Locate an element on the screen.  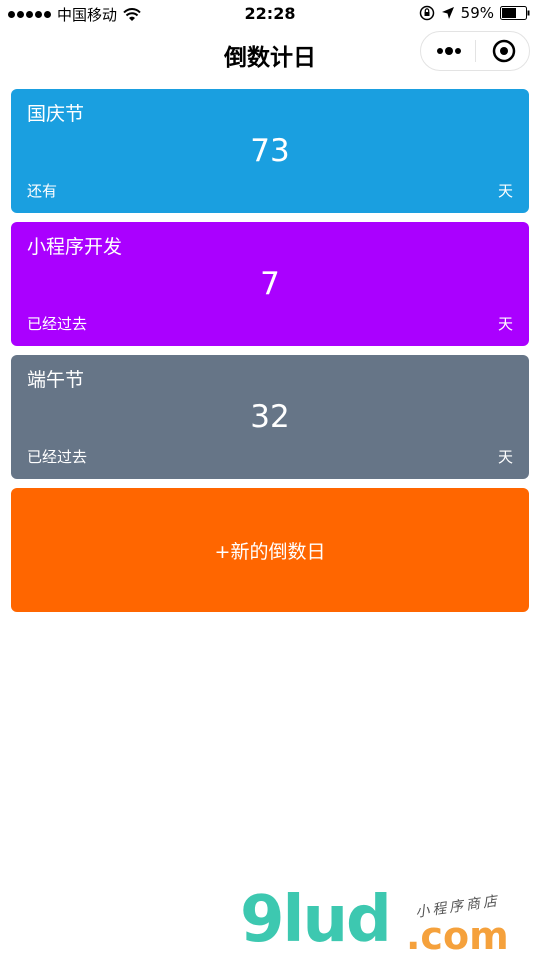
location-arrow-icon is located at coordinates (447, 13).